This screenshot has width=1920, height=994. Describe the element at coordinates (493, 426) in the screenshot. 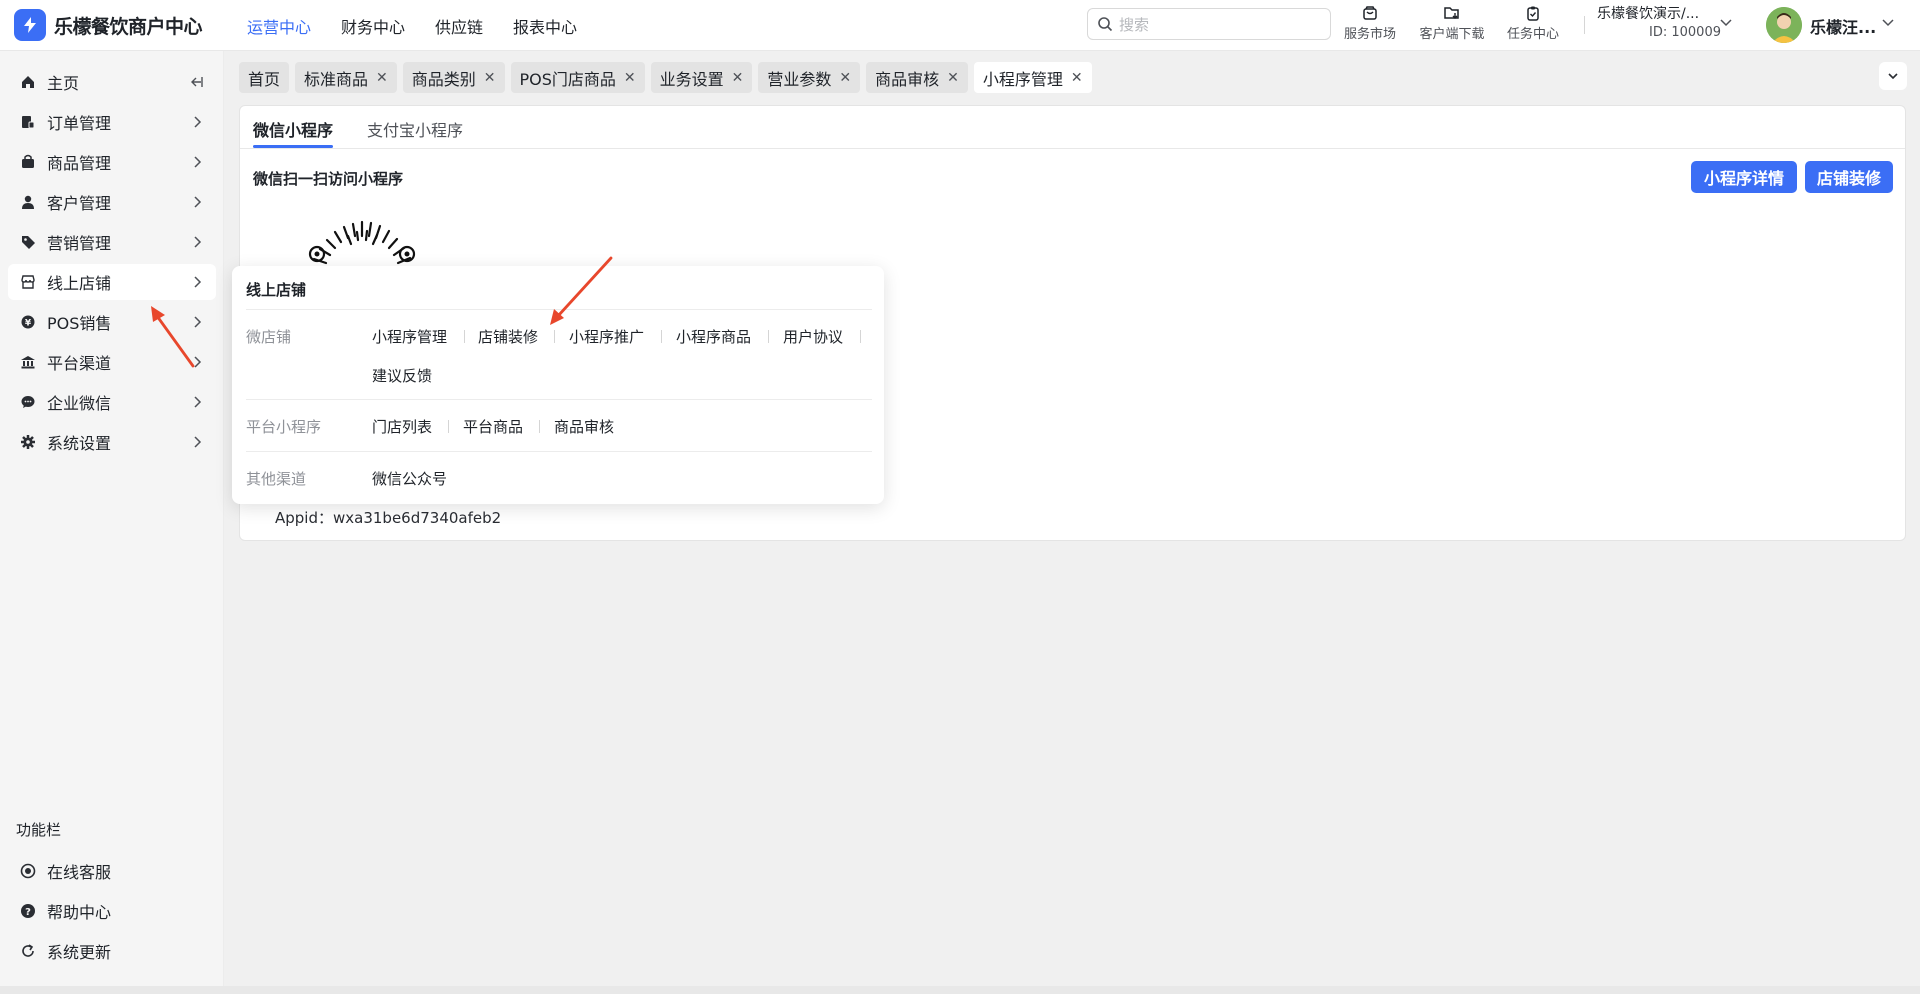

I see `menu-item-platform-goods: 平台商品` at that location.